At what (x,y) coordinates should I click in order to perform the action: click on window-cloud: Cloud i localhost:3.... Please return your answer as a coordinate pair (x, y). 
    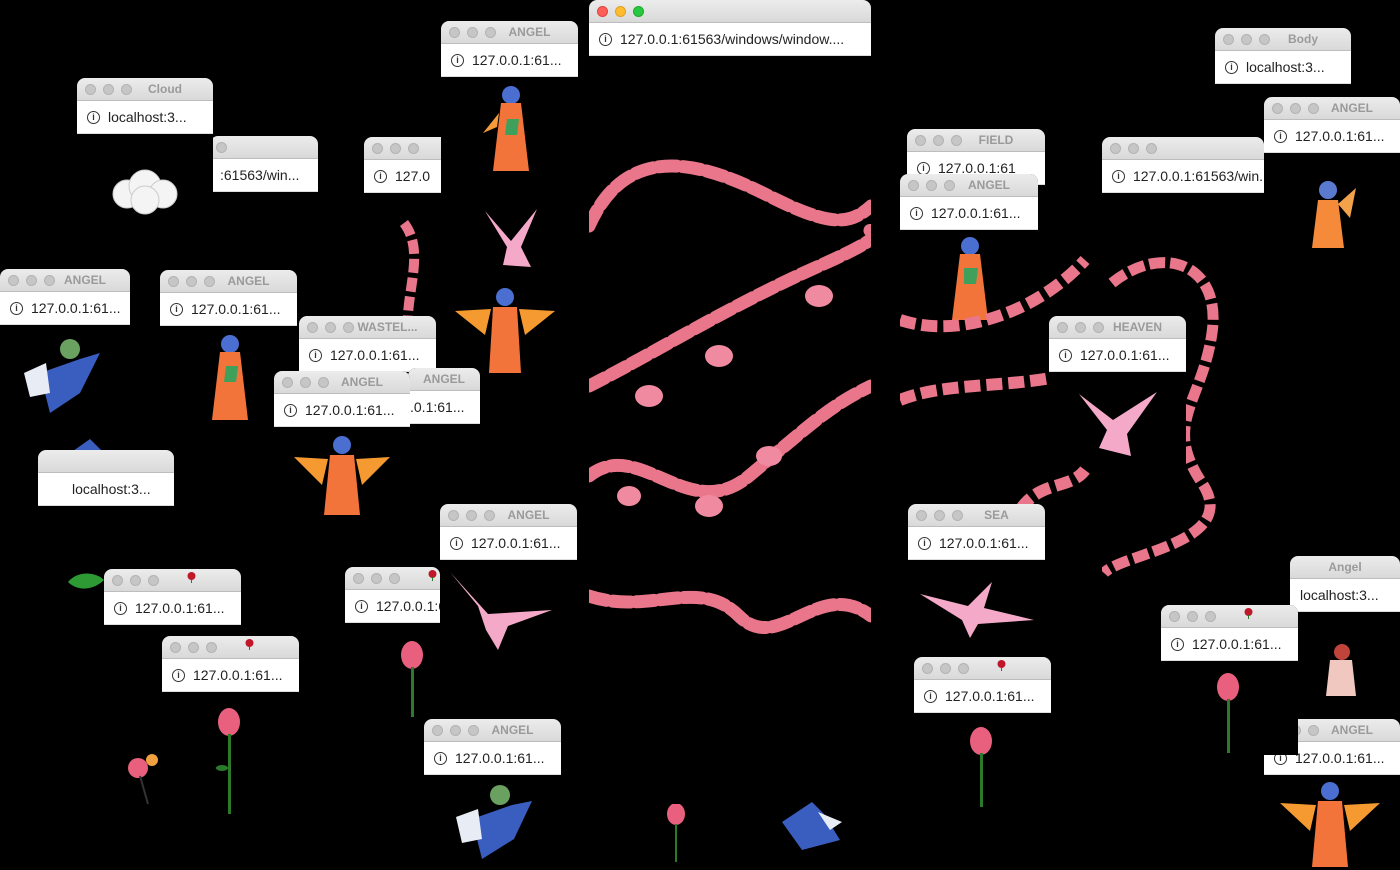
    Looking at the image, I should click on (145, 153).